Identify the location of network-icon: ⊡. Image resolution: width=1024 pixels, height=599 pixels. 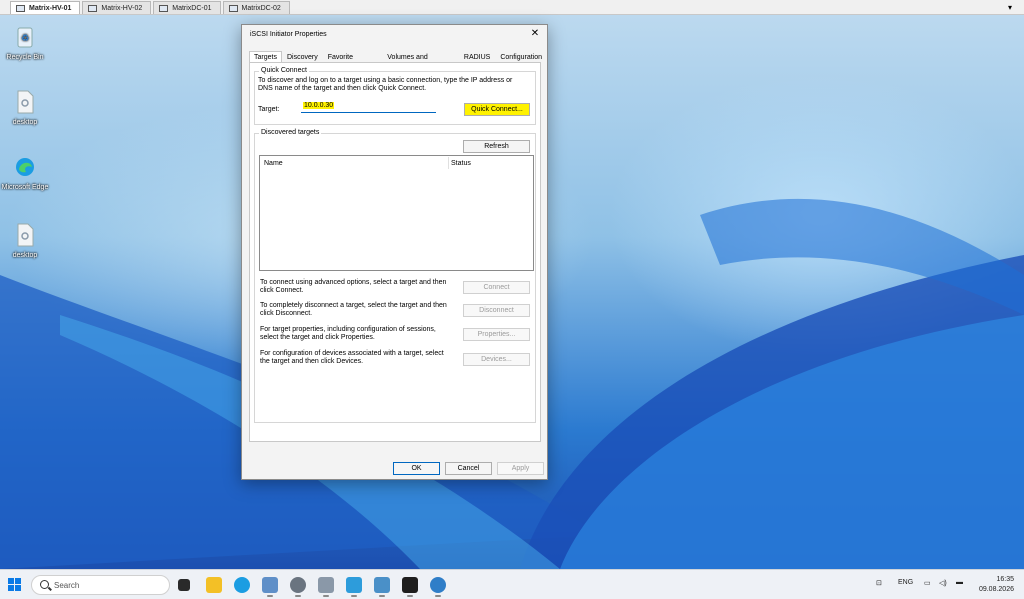
(879, 583).